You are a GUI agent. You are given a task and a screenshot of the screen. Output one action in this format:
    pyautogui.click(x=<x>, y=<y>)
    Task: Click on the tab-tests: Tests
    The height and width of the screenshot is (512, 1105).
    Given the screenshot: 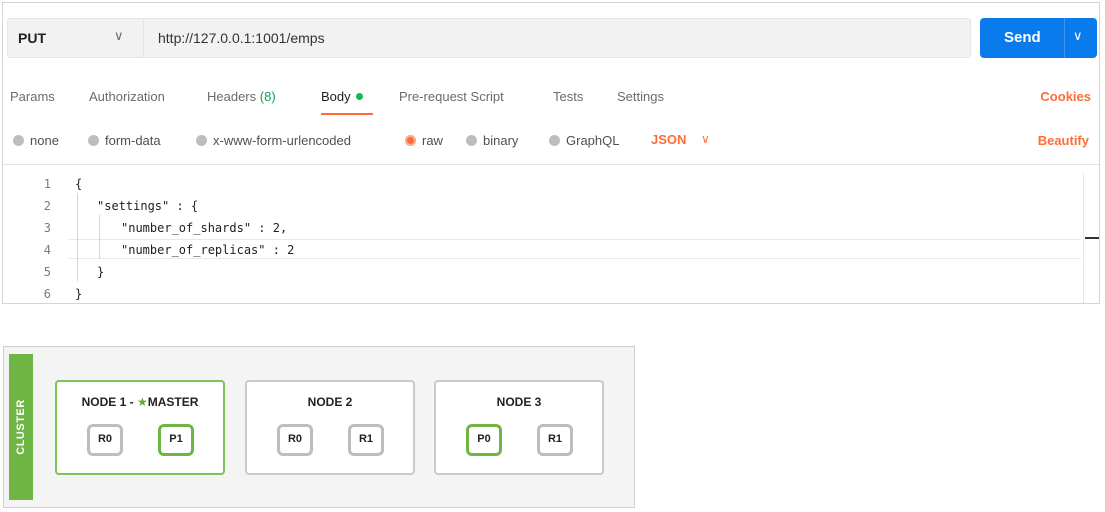 What is the action you would take?
    pyautogui.click(x=568, y=96)
    